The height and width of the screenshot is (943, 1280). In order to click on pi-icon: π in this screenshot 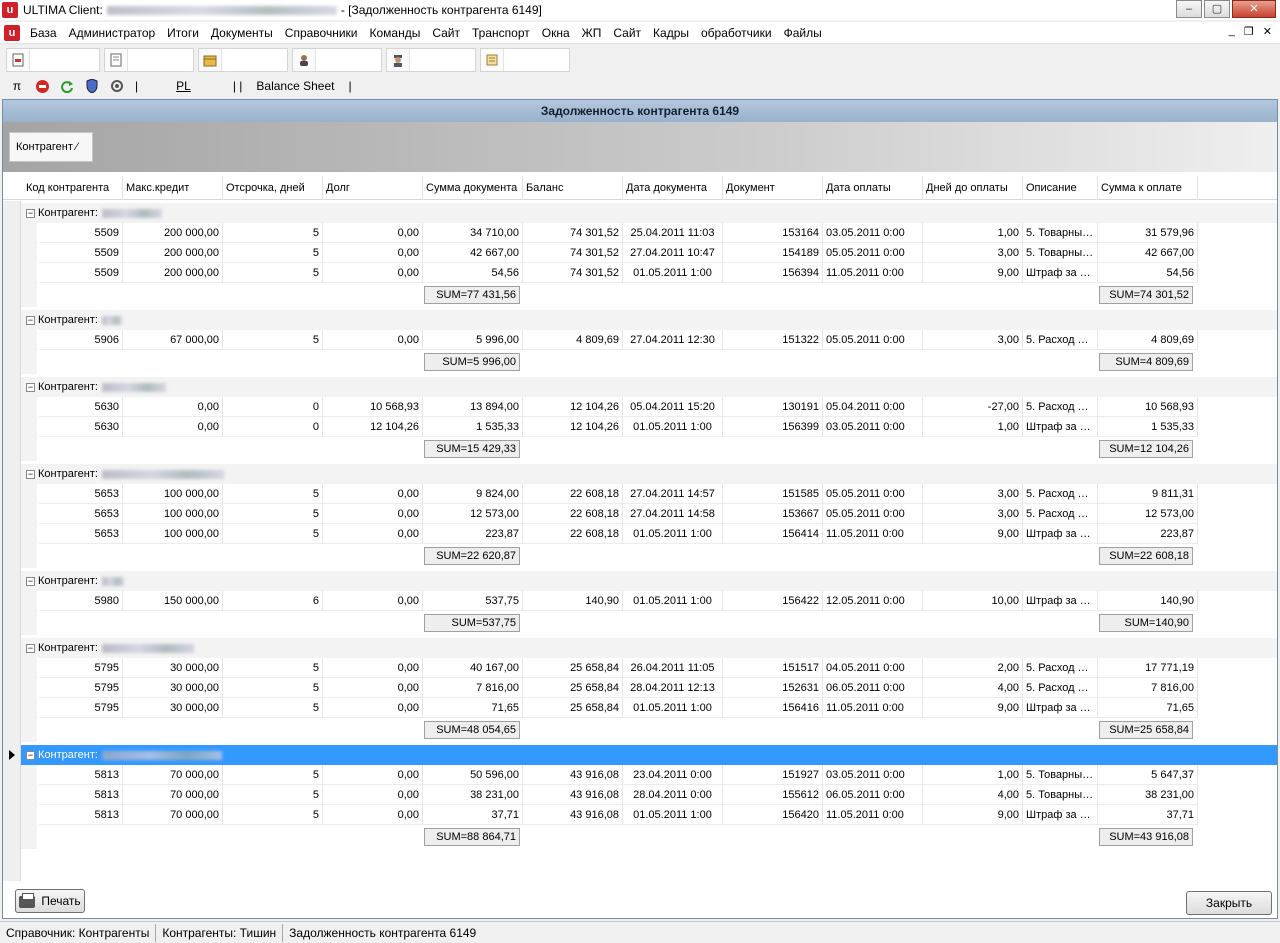, I will do `click(17, 86)`.